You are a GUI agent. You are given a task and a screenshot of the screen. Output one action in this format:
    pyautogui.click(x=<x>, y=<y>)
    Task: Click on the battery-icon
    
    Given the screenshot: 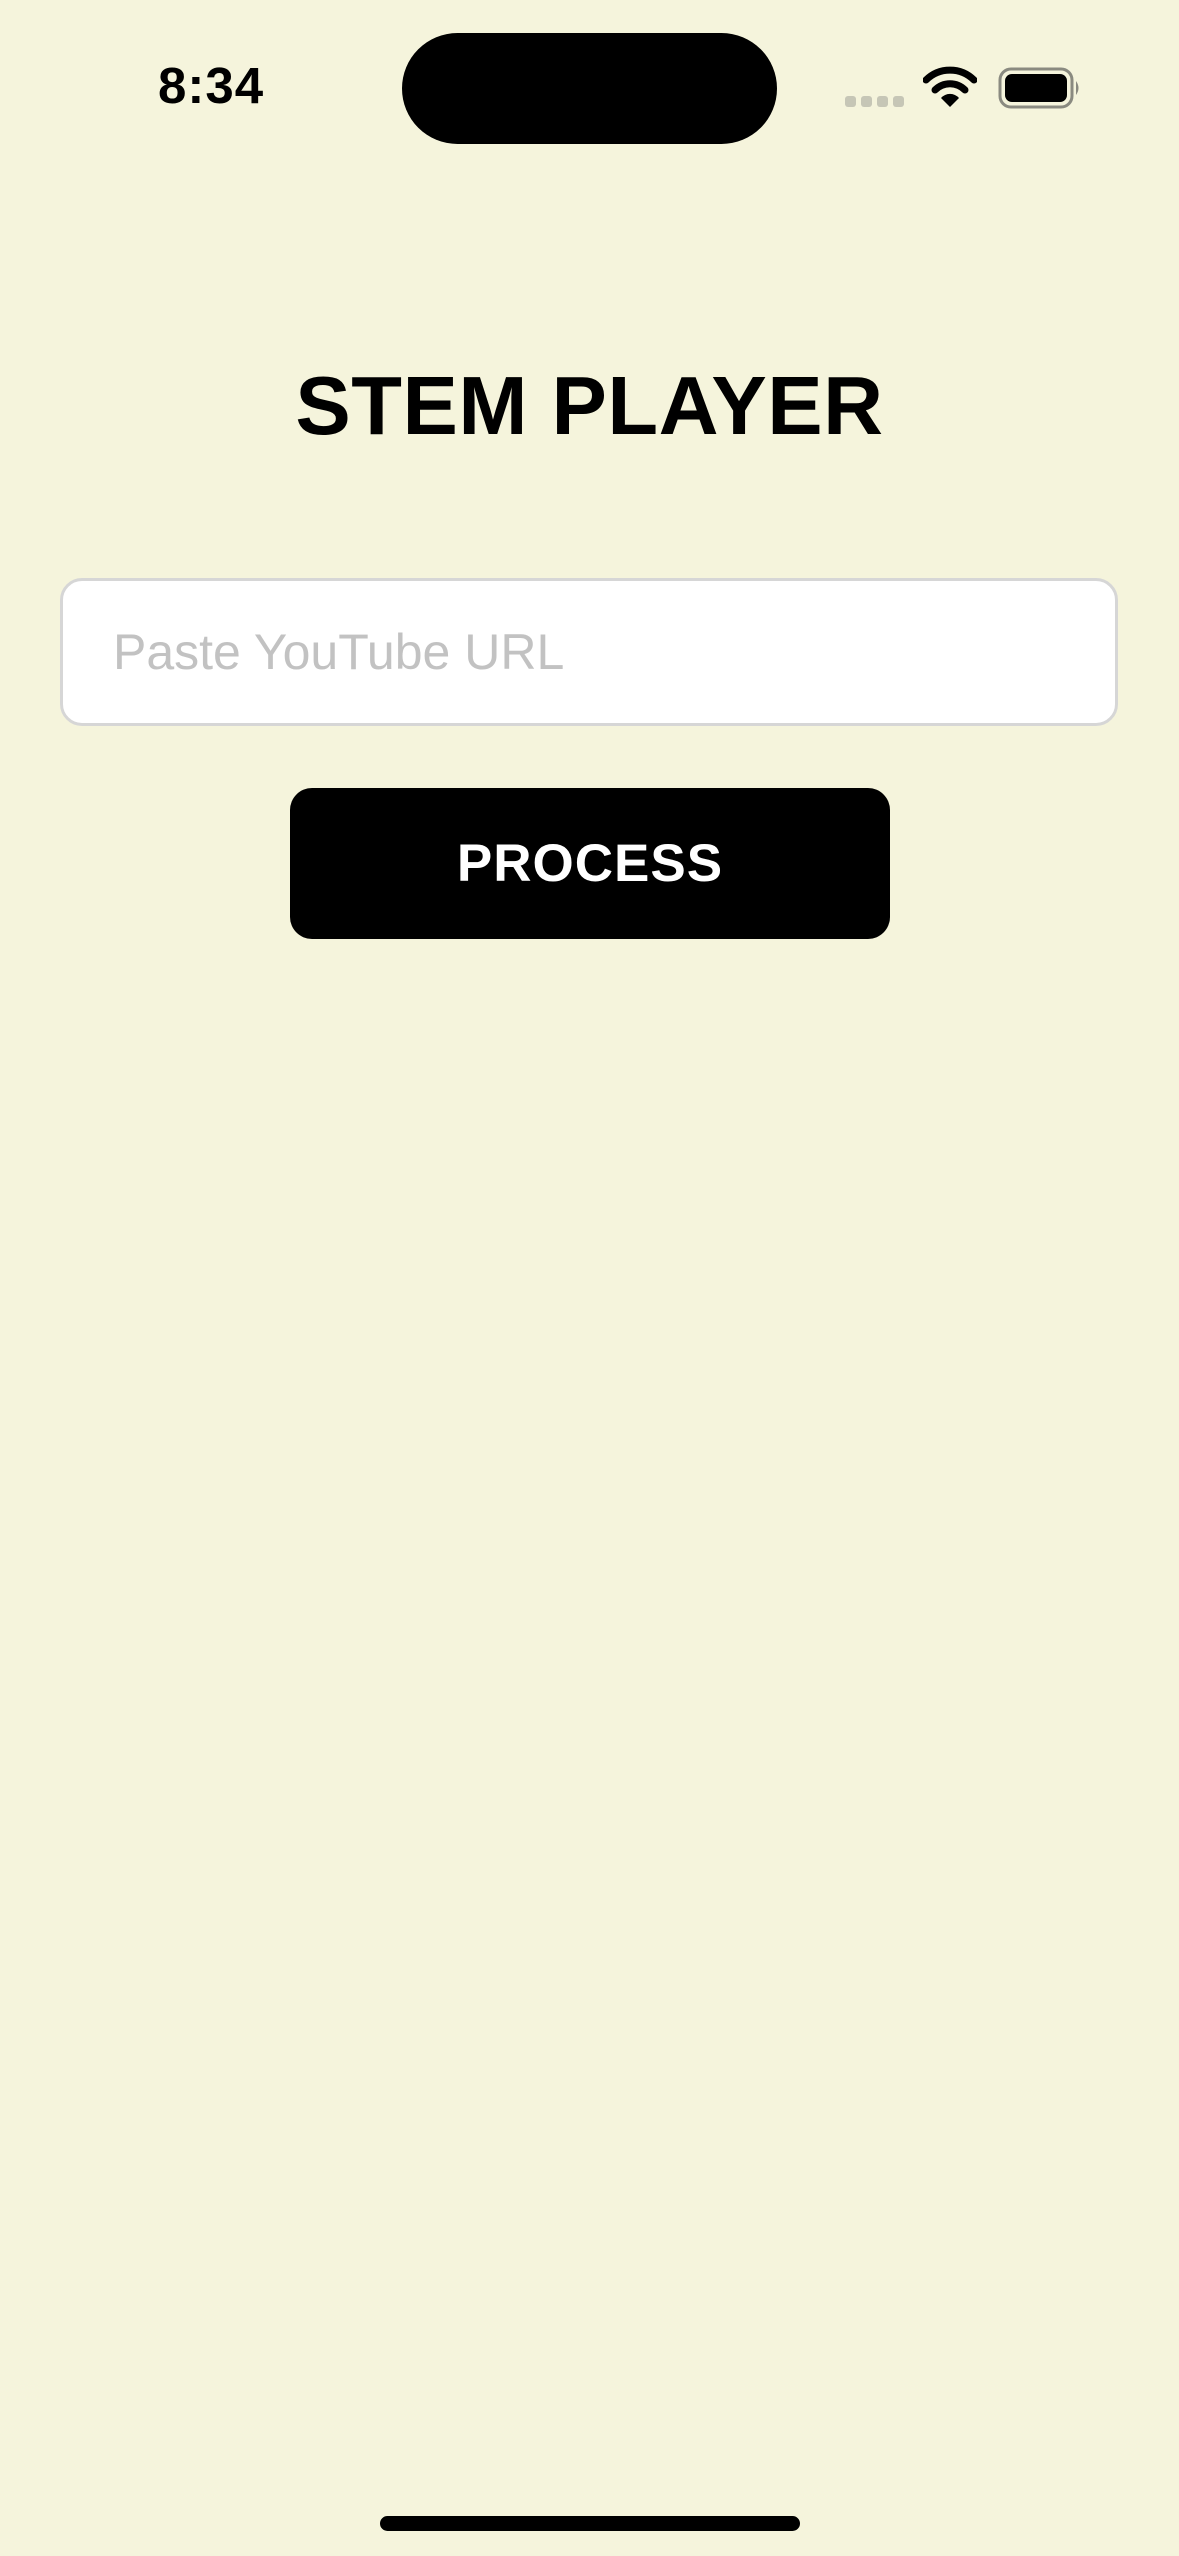 What is the action you would take?
    pyautogui.click(x=1038, y=88)
    